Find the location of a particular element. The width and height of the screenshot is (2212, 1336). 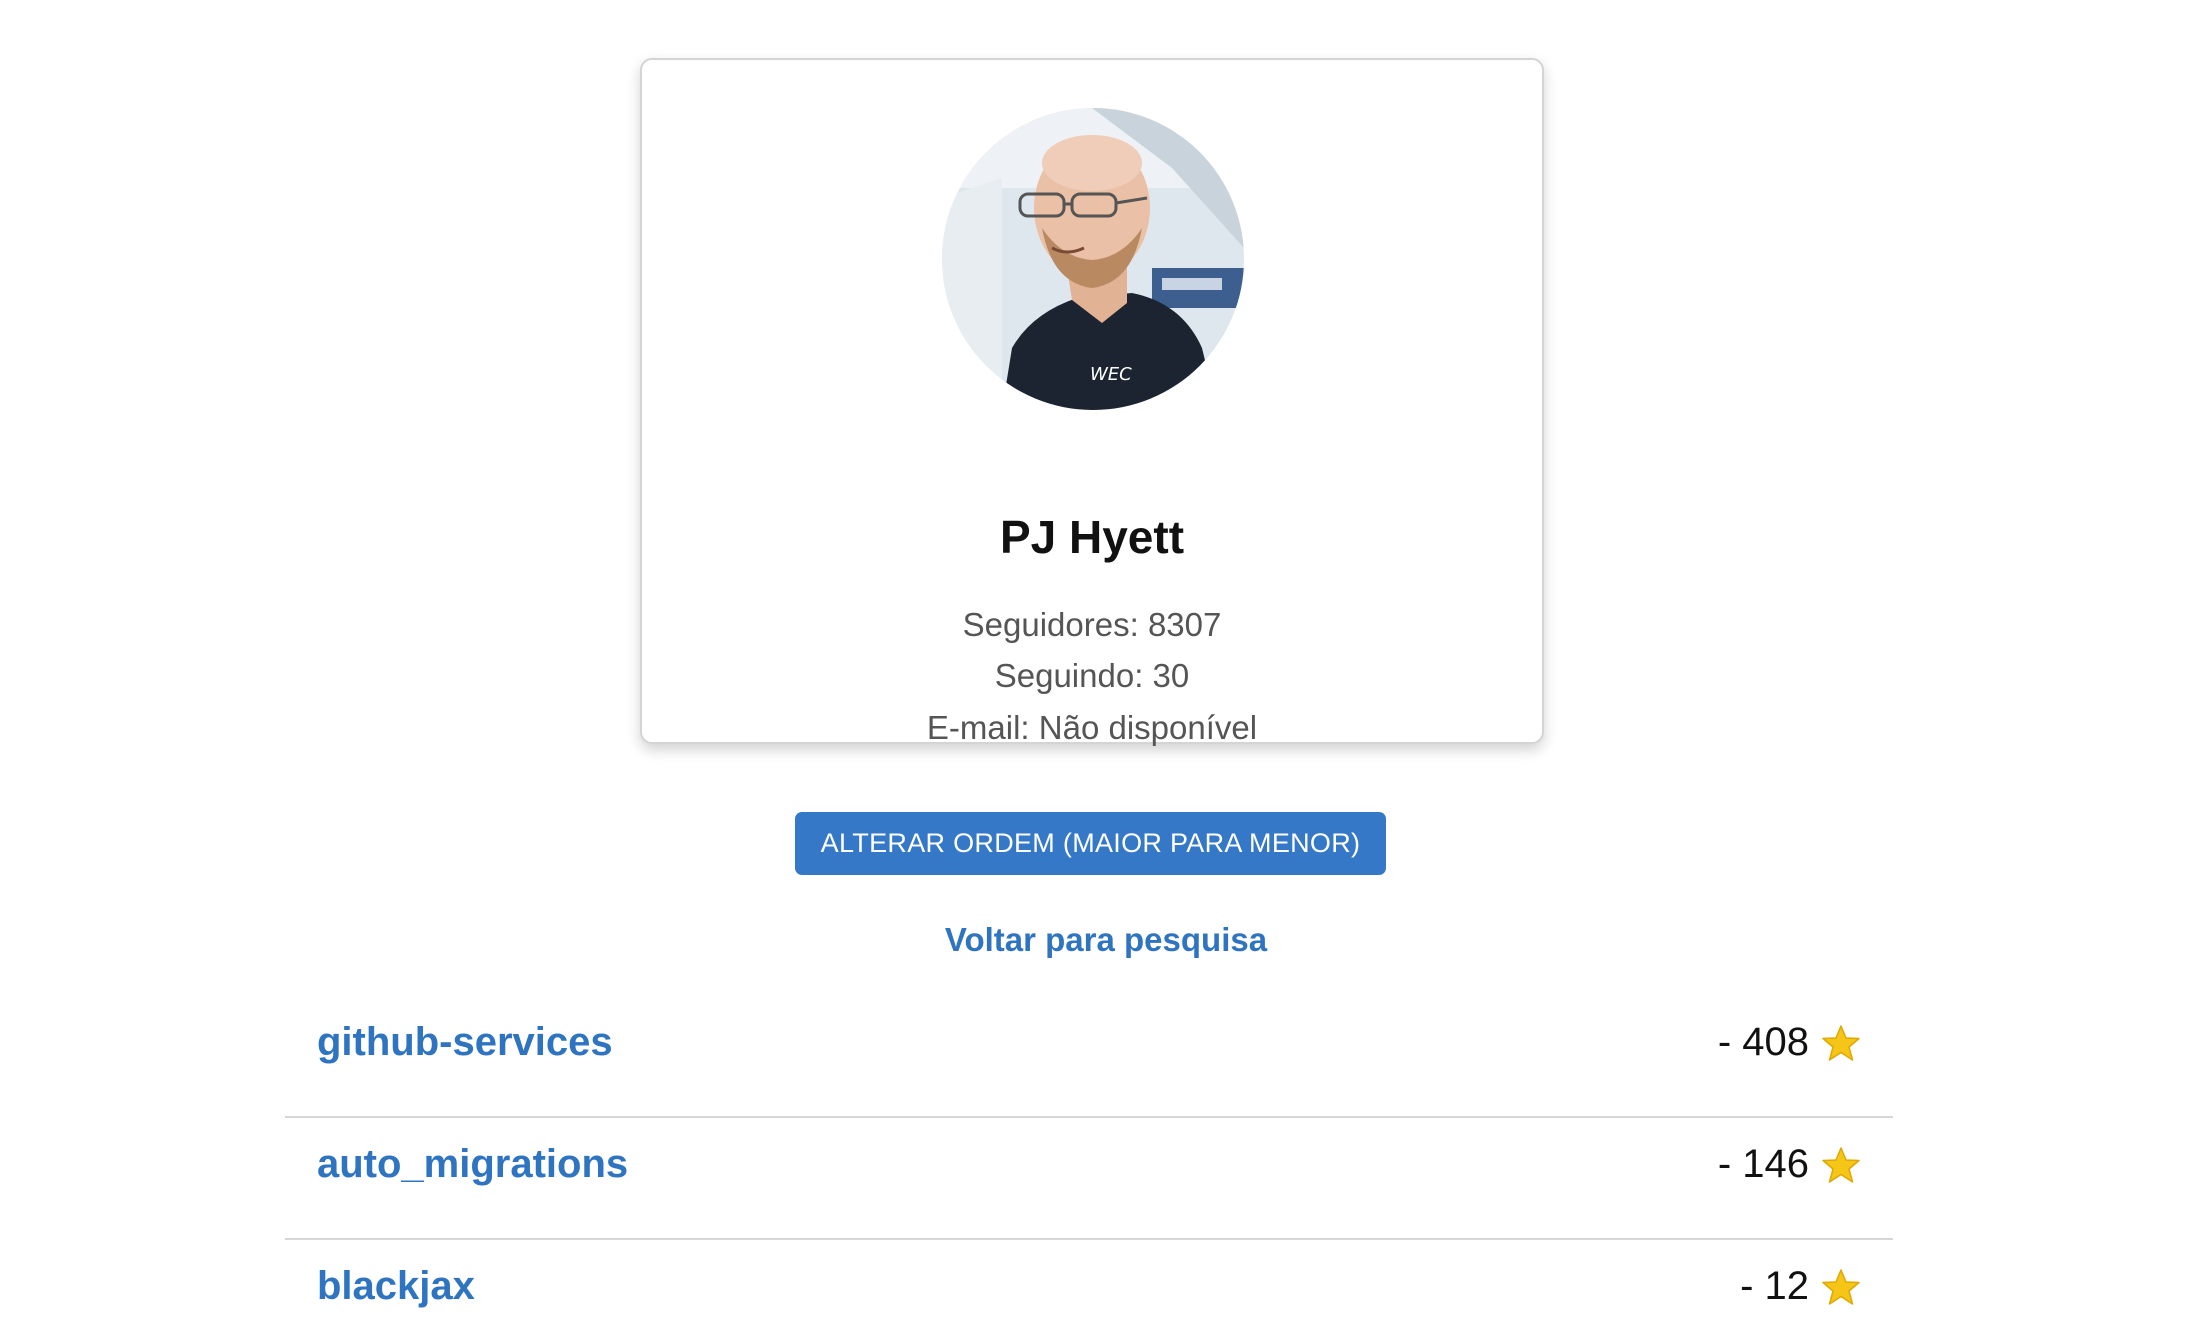

email-label: E-mail: is located at coordinates (978, 727).